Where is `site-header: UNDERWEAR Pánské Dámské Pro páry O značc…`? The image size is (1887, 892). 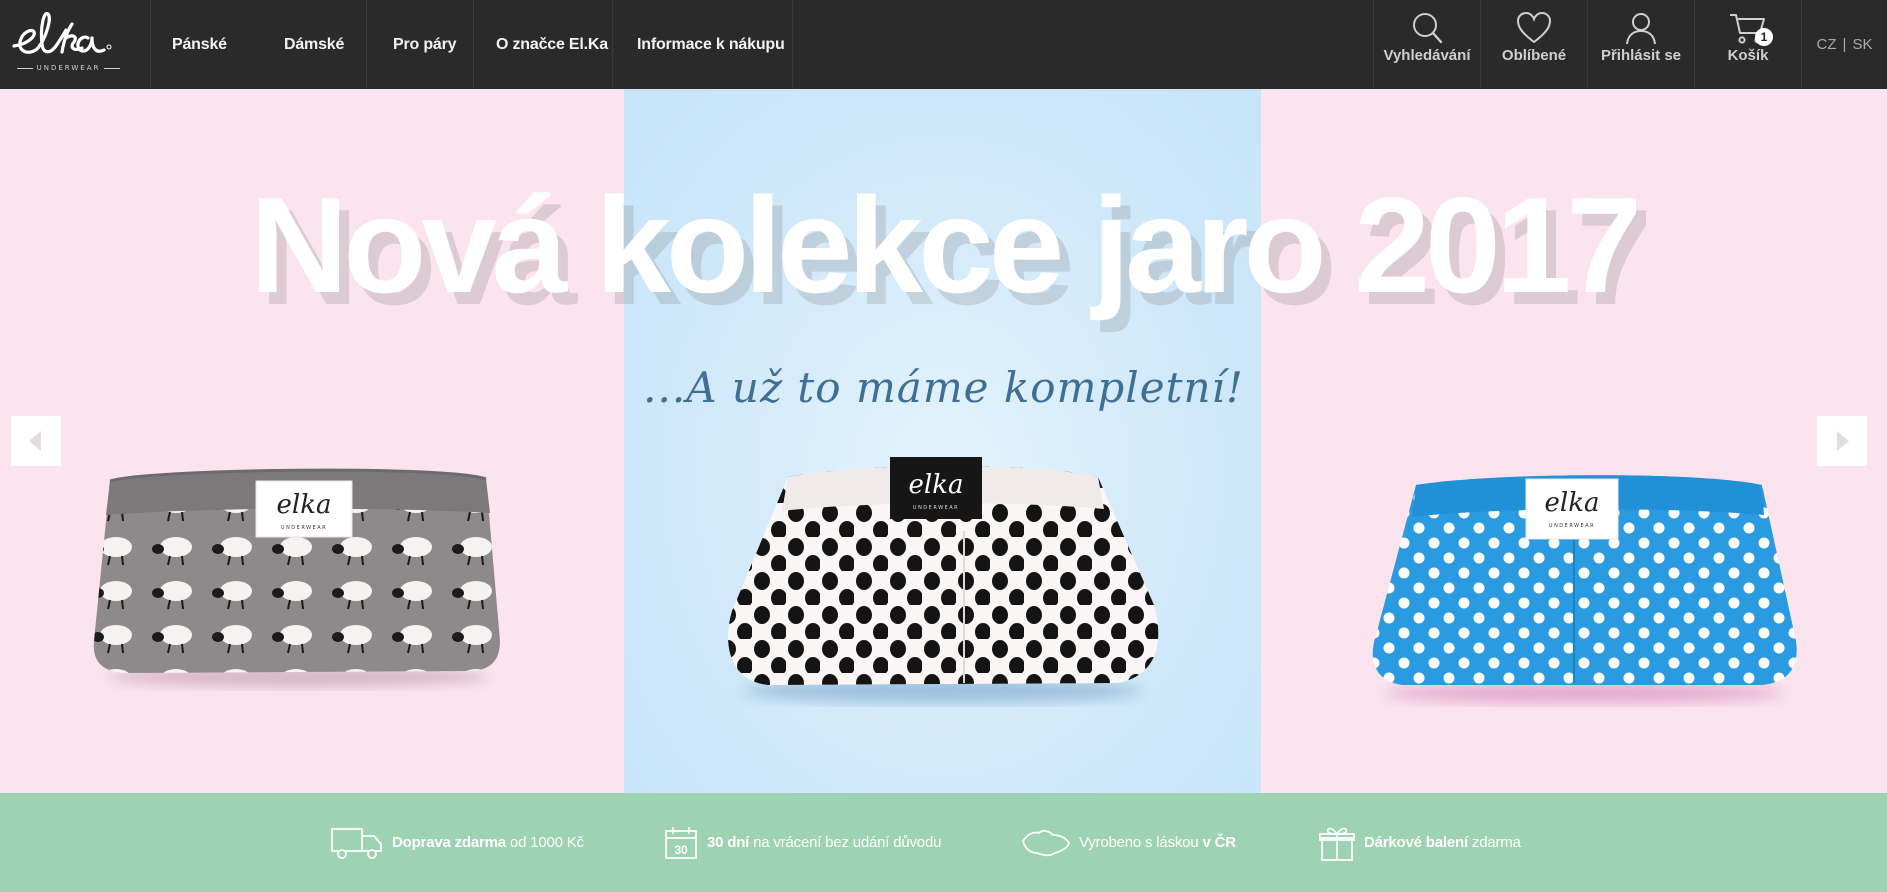 site-header: UNDERWEAR Pánské Dámské Pro páry O značc… is located at coordinates (943, 44).